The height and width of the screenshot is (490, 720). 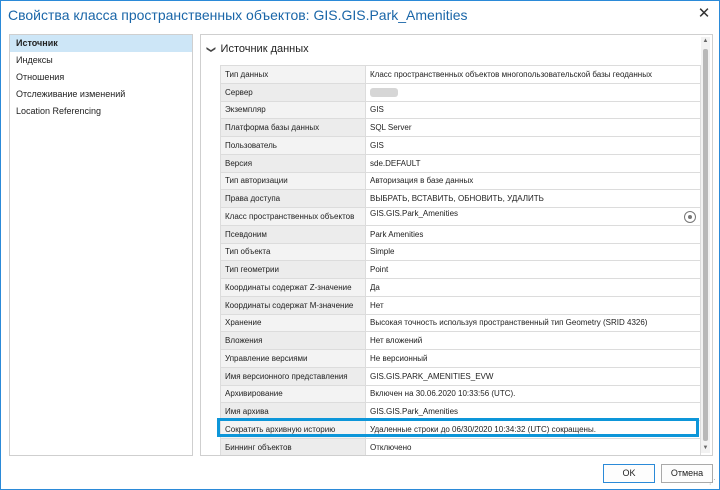 What do you see at coordinates (293, 74) in the screenshot?
I see `property-key: Тип данных` at bounding box center [293, 74].